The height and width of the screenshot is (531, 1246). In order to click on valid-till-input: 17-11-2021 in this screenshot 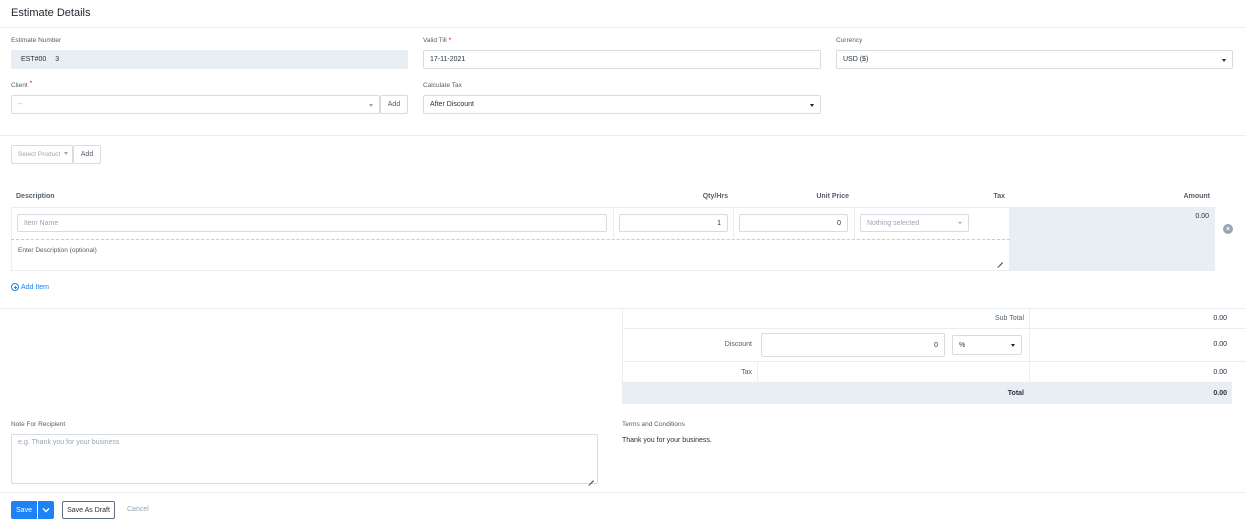, I will do `click(622, 59)`.